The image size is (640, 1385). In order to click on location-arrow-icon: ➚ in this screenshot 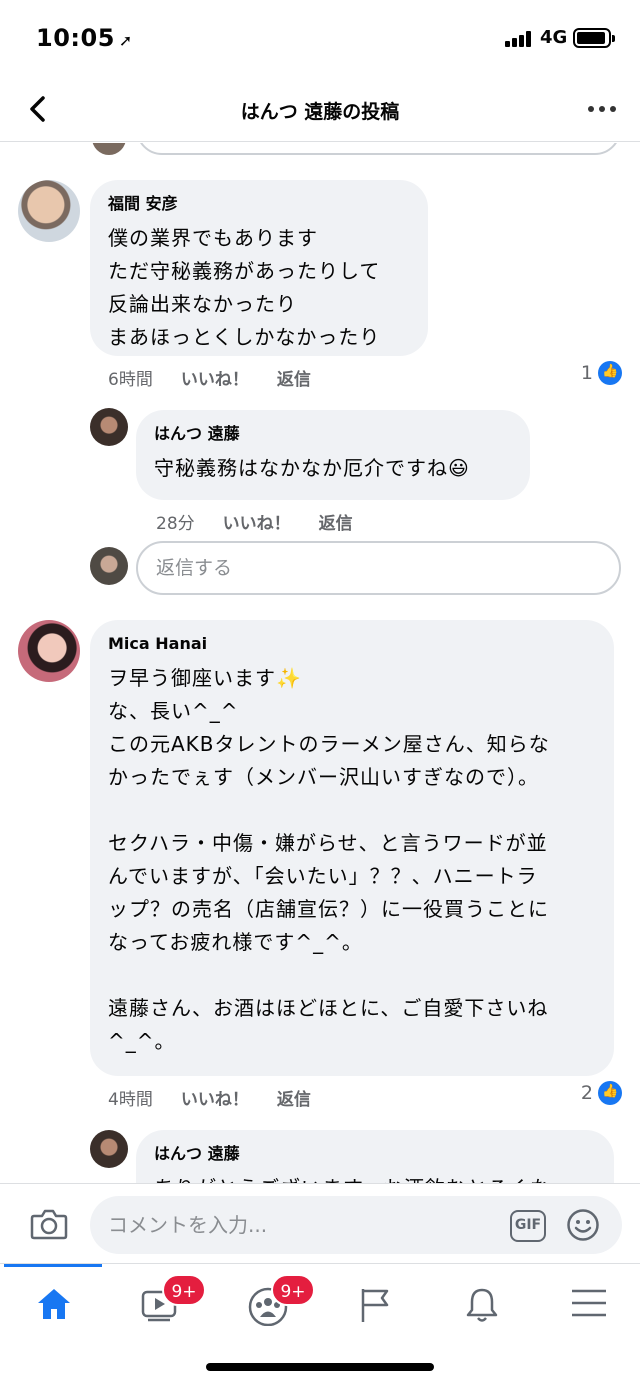, I will do `click(125, 40)`.